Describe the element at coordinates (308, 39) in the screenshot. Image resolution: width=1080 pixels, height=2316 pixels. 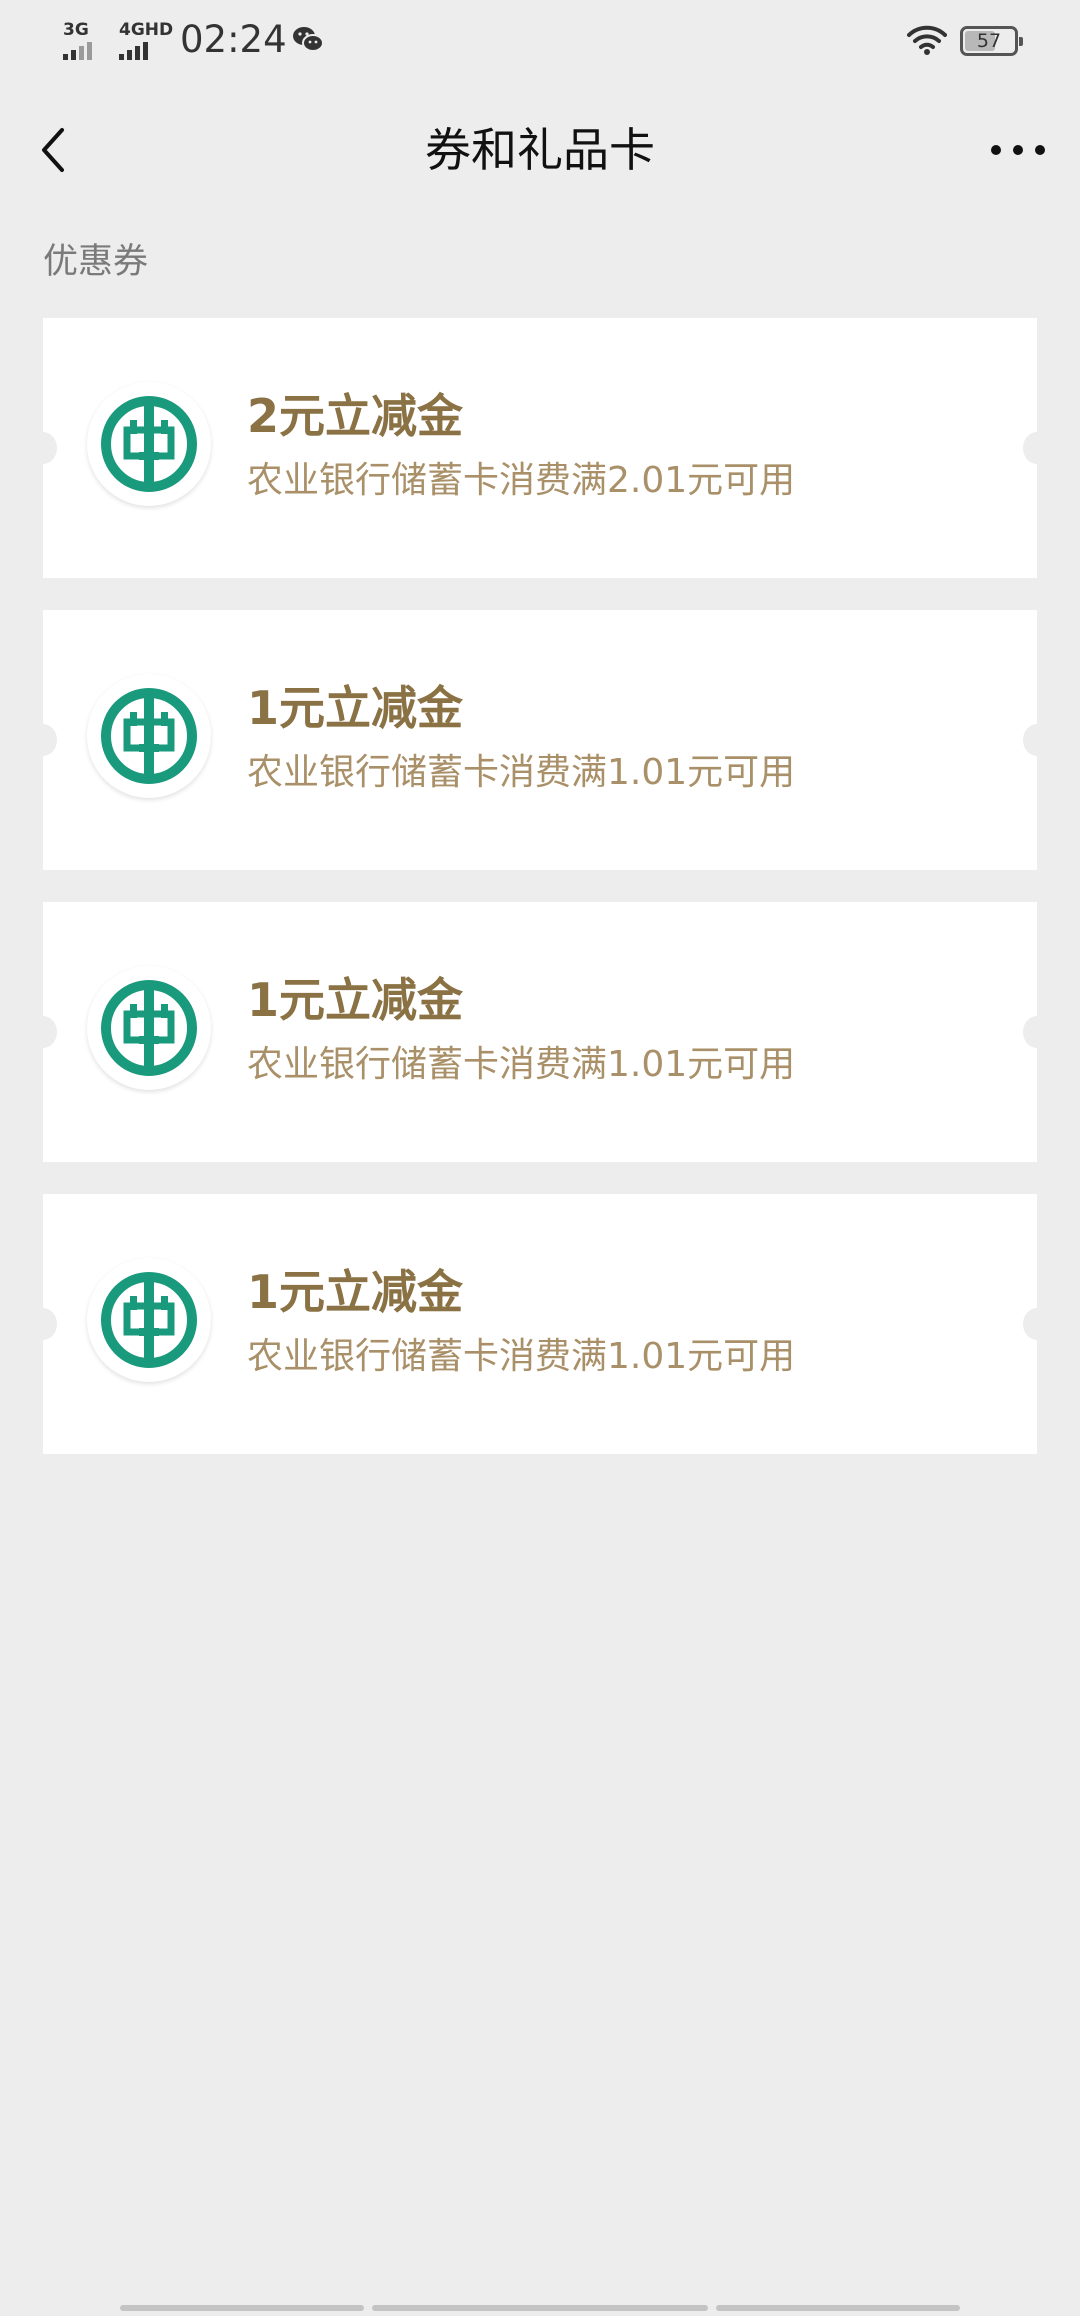
I see `wechat-notification-icon` at that location.